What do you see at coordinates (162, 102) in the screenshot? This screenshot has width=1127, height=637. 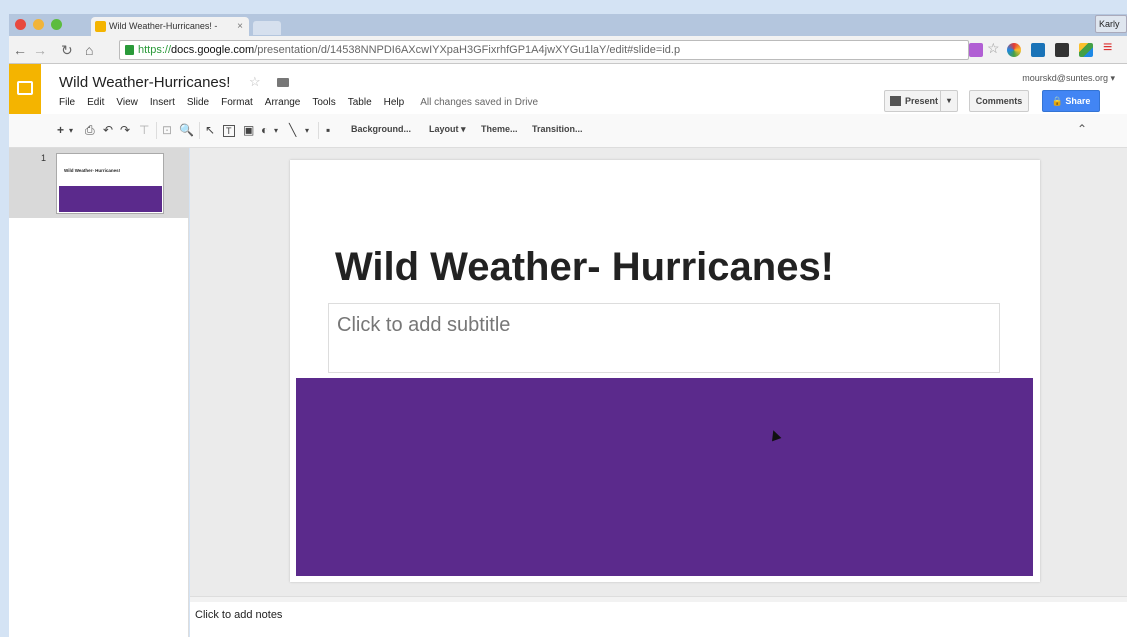 I see `menu-insert: Insert` at bounding box center [162, 102].